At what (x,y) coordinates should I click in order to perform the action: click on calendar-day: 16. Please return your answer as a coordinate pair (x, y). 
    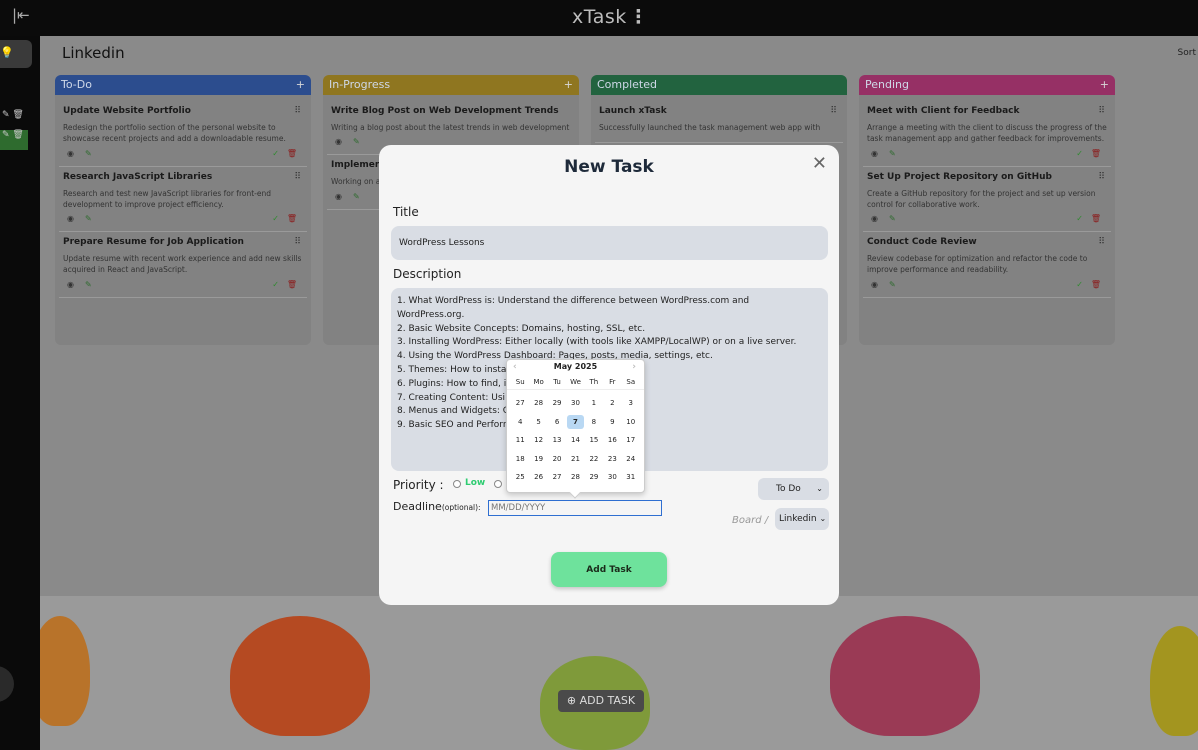
    Looking at the image, I should click on (612, 440).